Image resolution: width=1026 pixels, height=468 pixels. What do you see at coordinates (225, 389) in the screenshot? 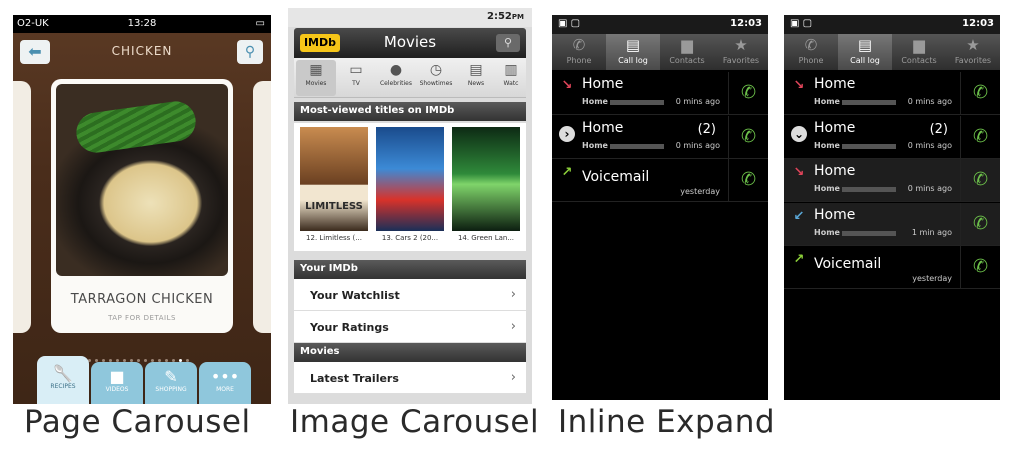
I see `tab-label: MORE` at bounding box center [225, 389].